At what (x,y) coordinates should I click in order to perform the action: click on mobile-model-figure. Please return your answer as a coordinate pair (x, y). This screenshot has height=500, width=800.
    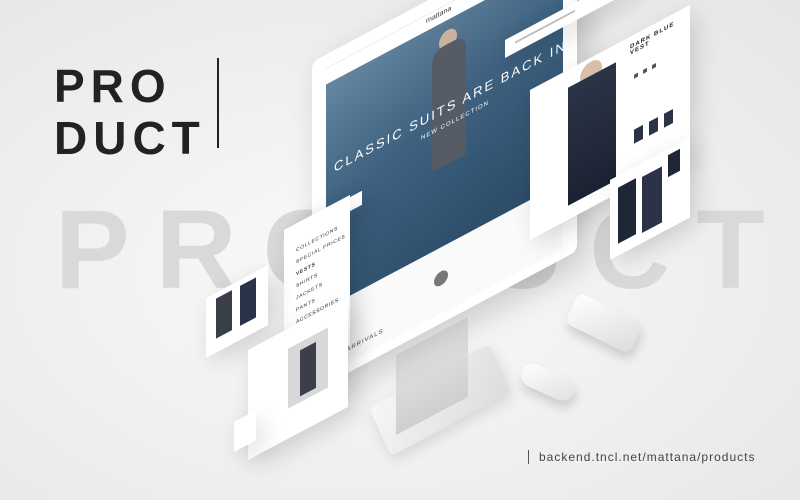
    Looking at the image, I should click on (308, 369).